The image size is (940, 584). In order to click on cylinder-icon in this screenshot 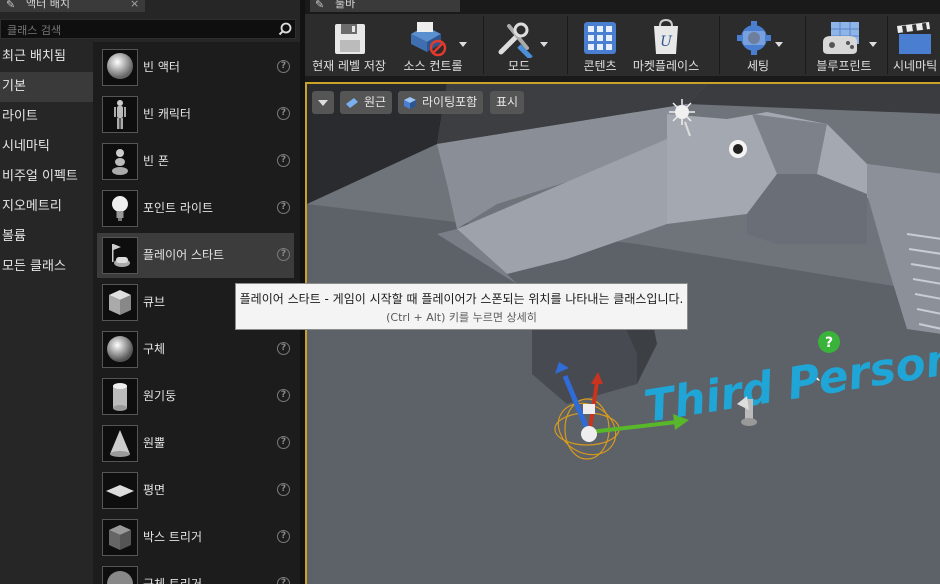, I will do `click(120, 396)`.